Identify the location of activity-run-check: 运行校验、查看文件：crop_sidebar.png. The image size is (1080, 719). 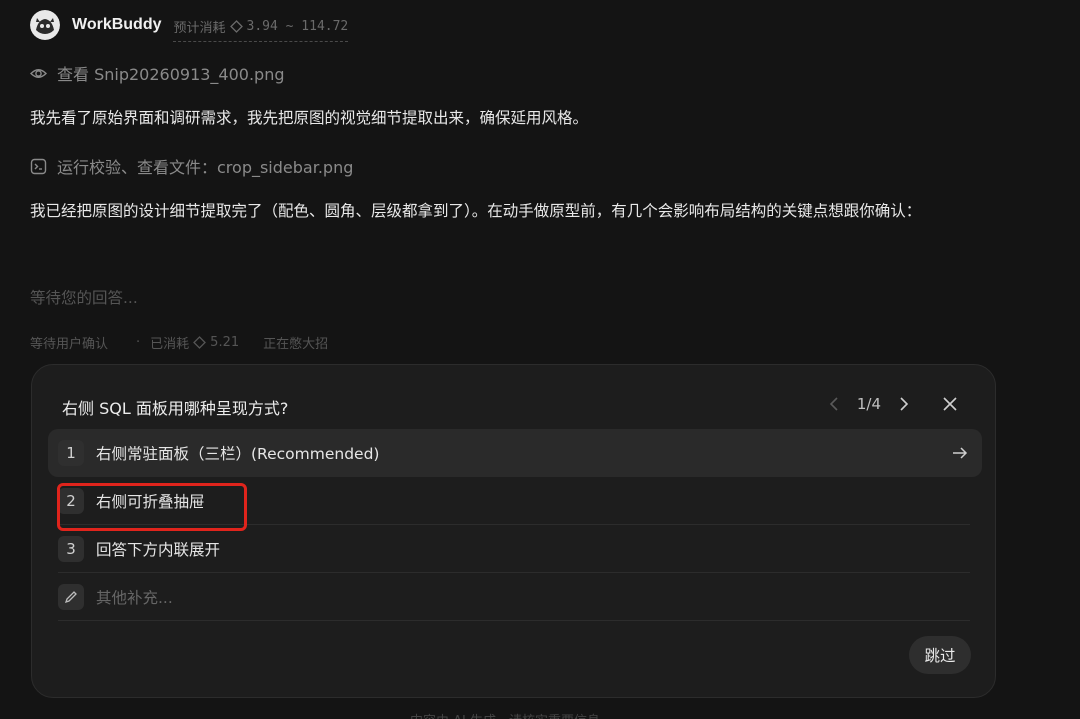
(191, 166).